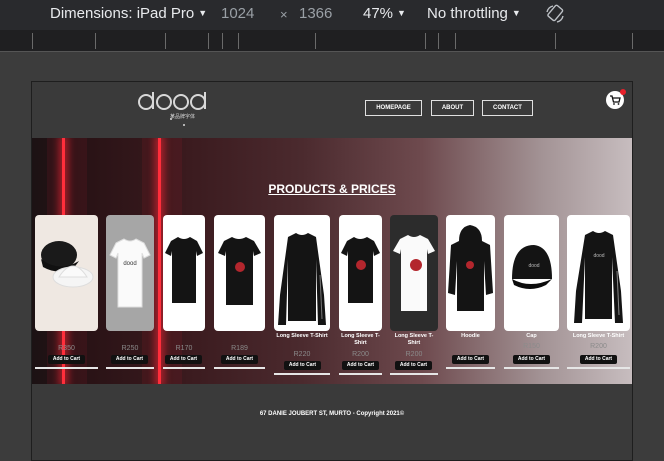 The height and width of the screenshot is (461, 664). I want to click on height-input: 1366, so click(315, 13).